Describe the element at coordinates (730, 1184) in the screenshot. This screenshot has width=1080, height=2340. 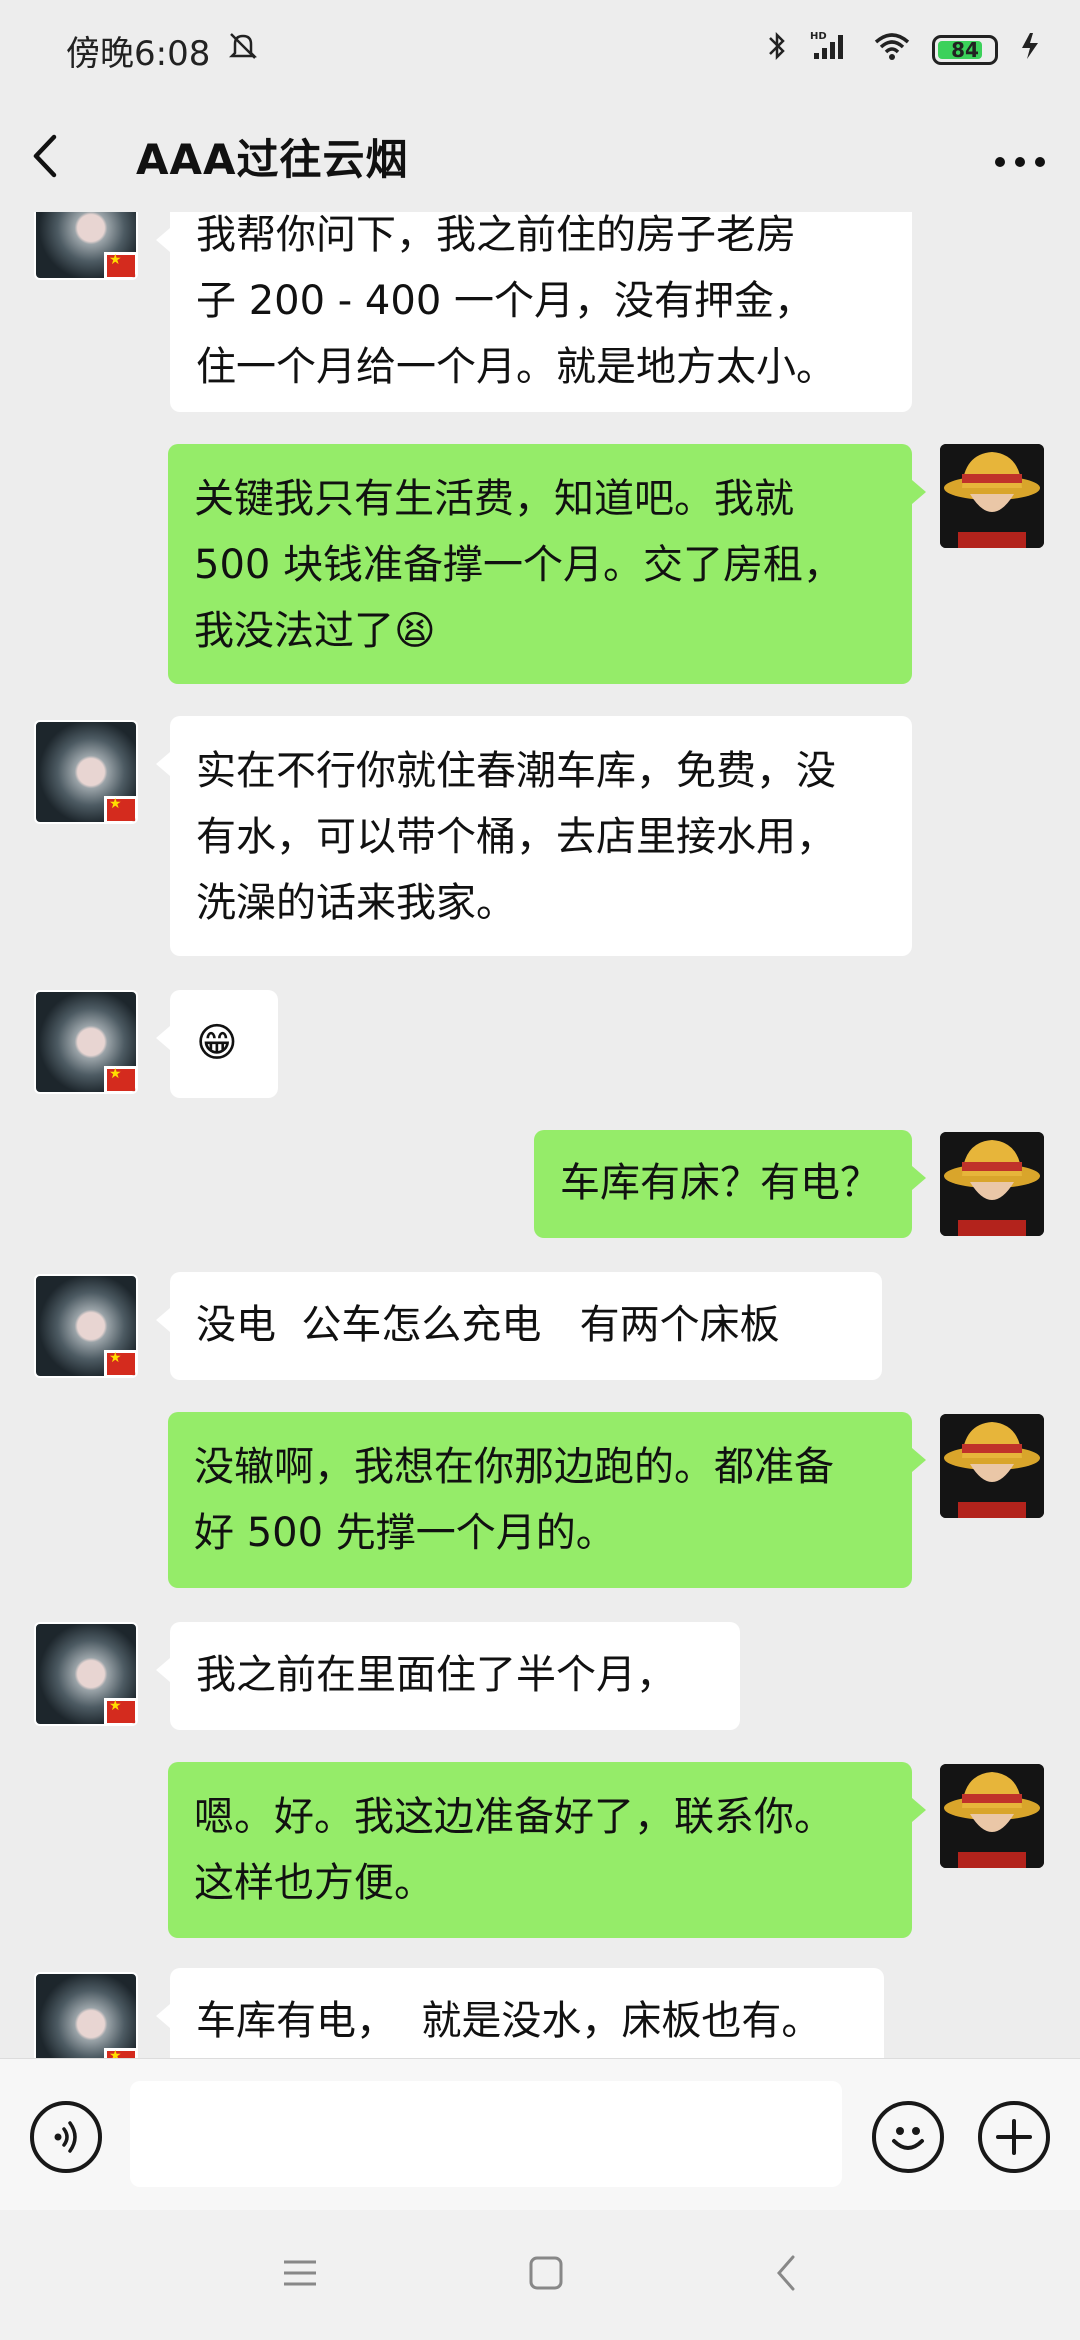
I see `message-bubble-me: 车库有床？有电？` at that location.